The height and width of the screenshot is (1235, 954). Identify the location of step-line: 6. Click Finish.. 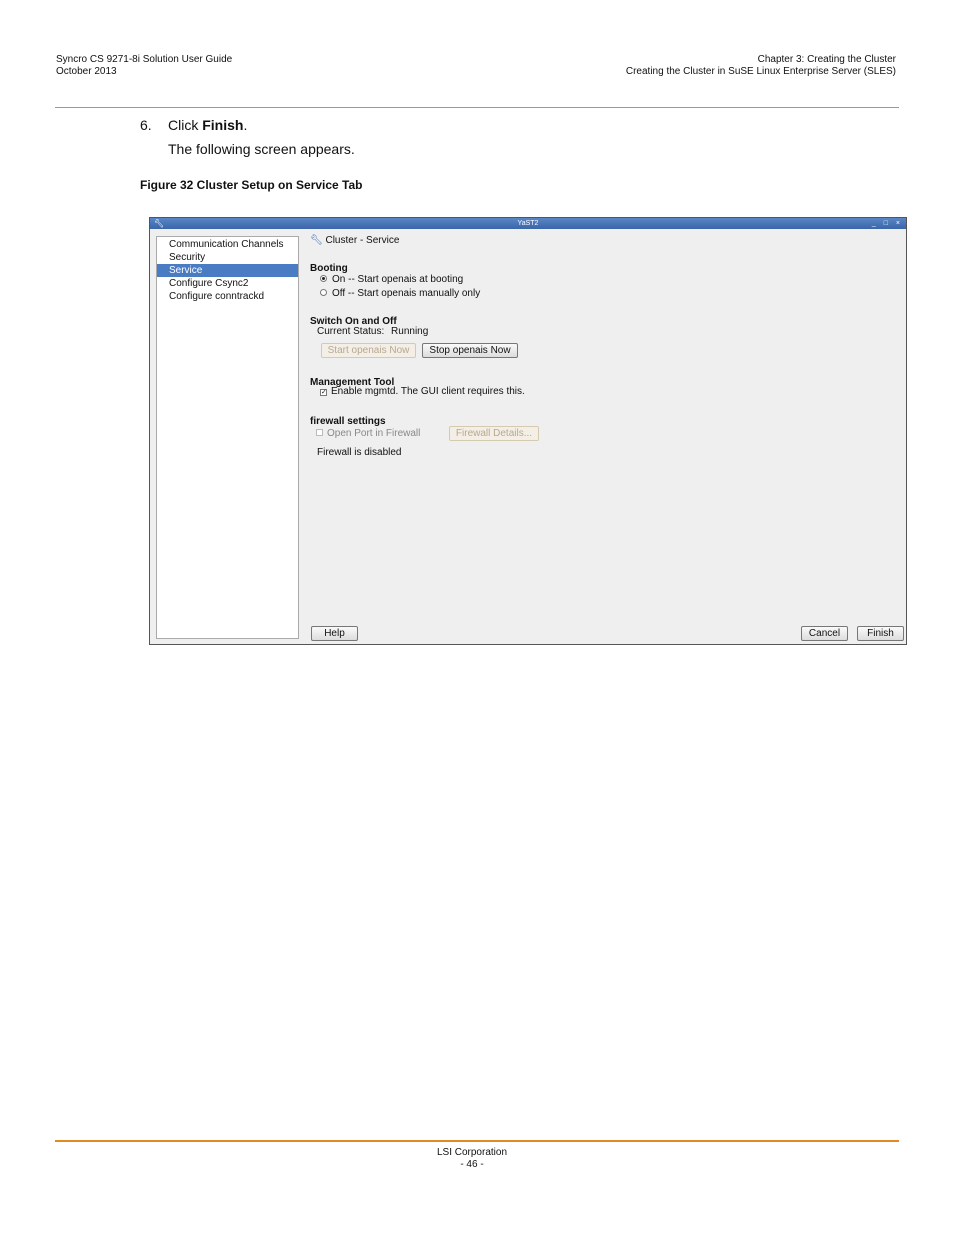
(193, 125).